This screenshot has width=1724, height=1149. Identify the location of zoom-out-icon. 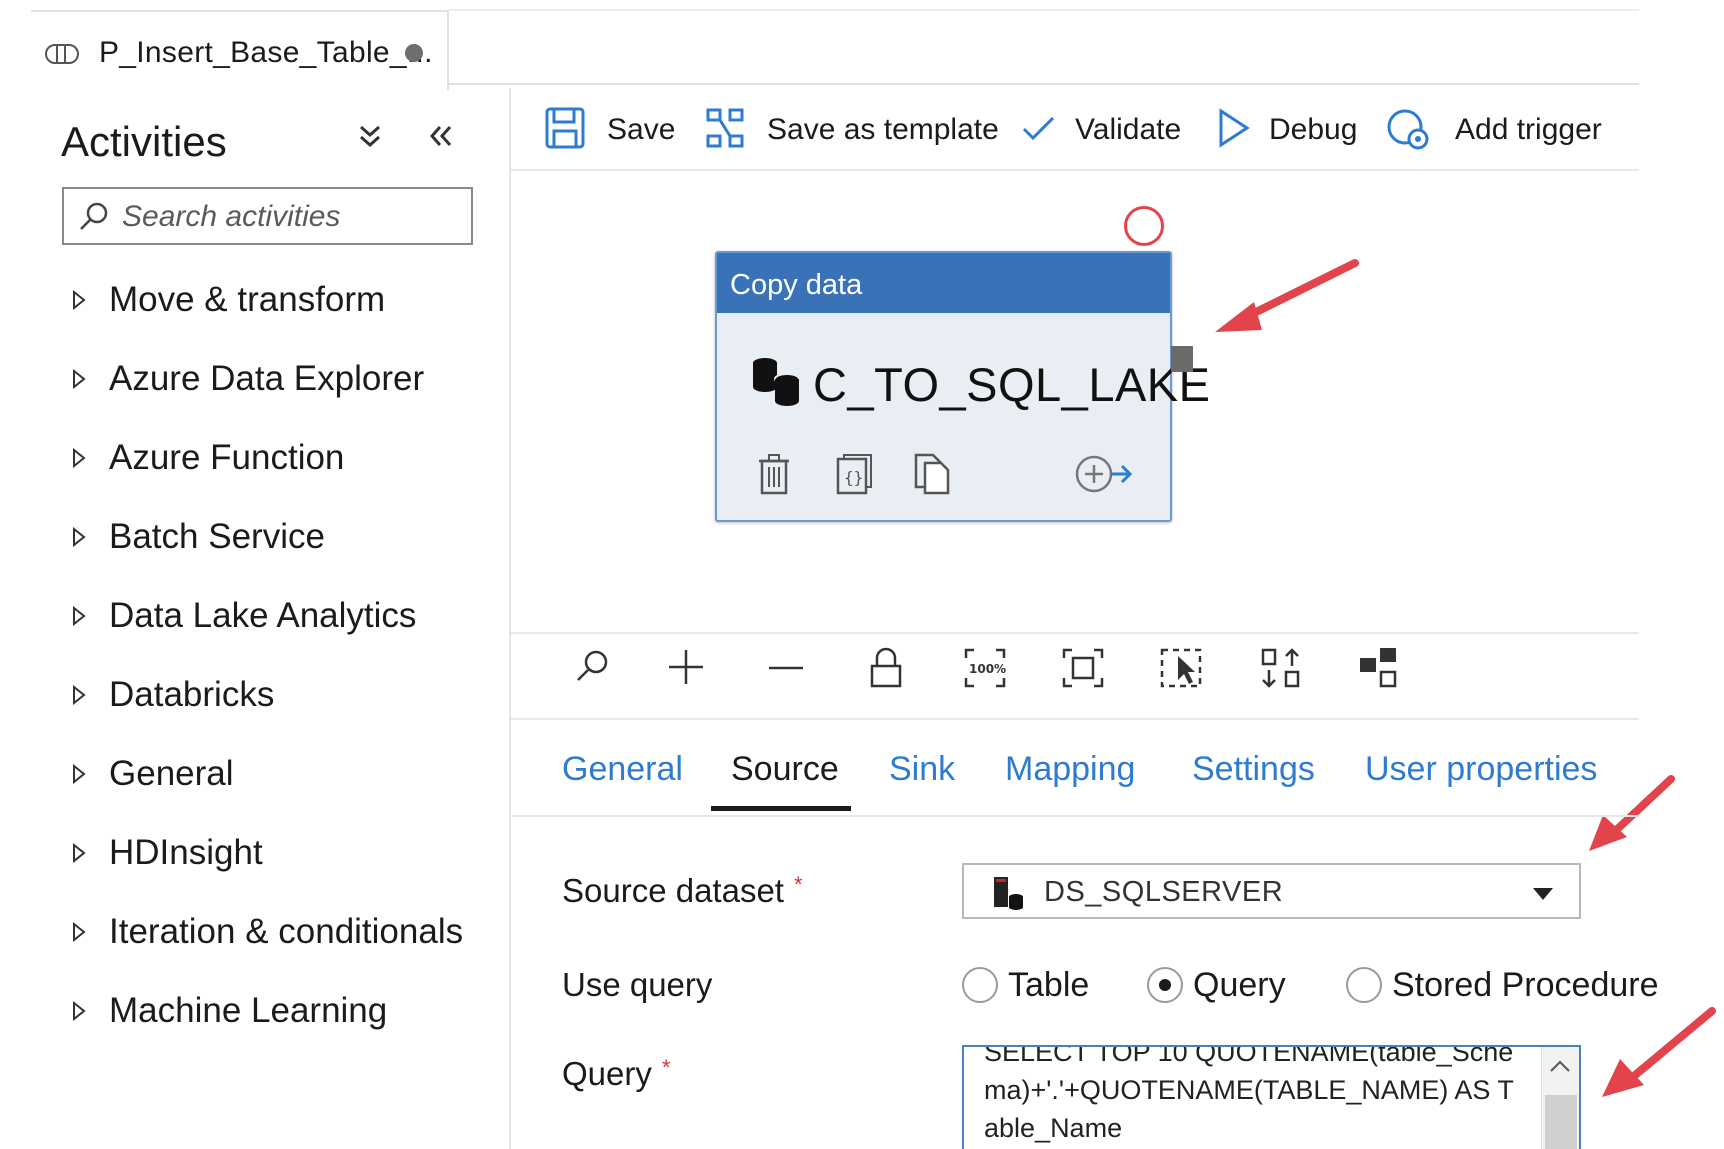
(786, 670).